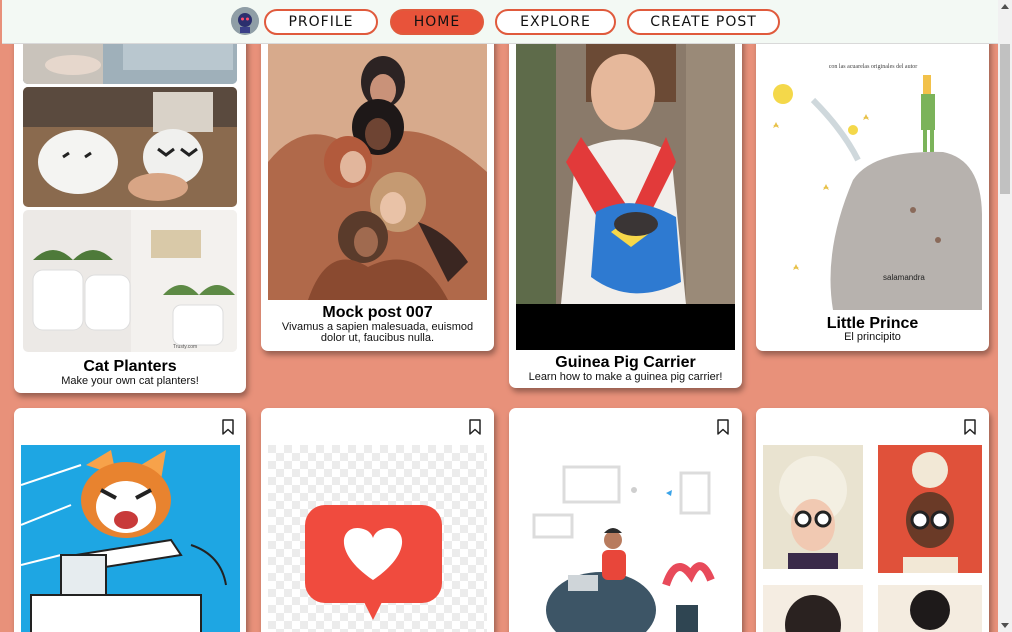 This screenshot has height=632, width=1012. What do you see at coordinates (625, 362) in the screenshot?
I see `post-title: Guinea Pig Carrier` at bounding box center [625, 362].